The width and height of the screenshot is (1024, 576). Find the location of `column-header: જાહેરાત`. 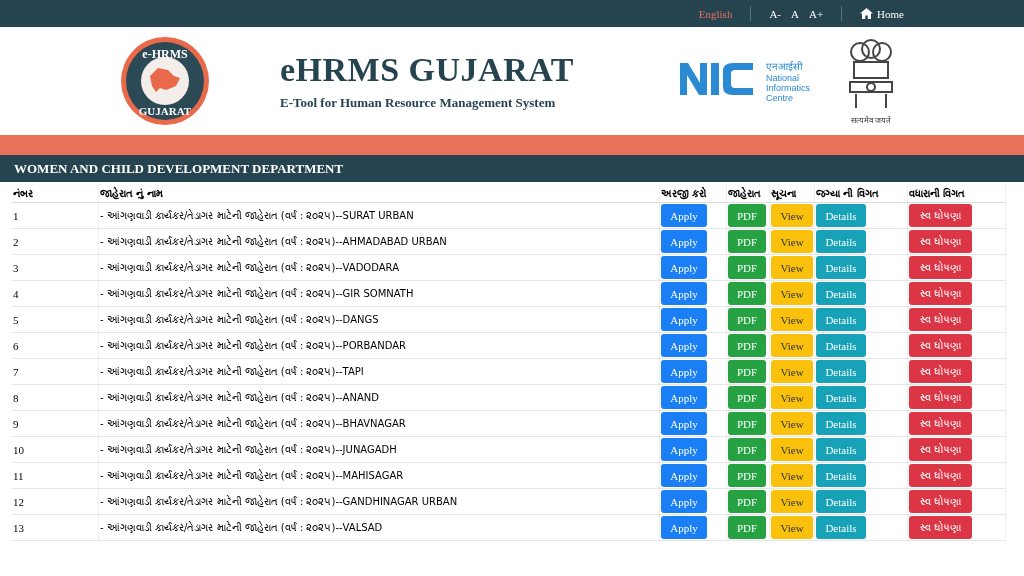

column-header: જાહેરાત is located at coordinates (748, 194).